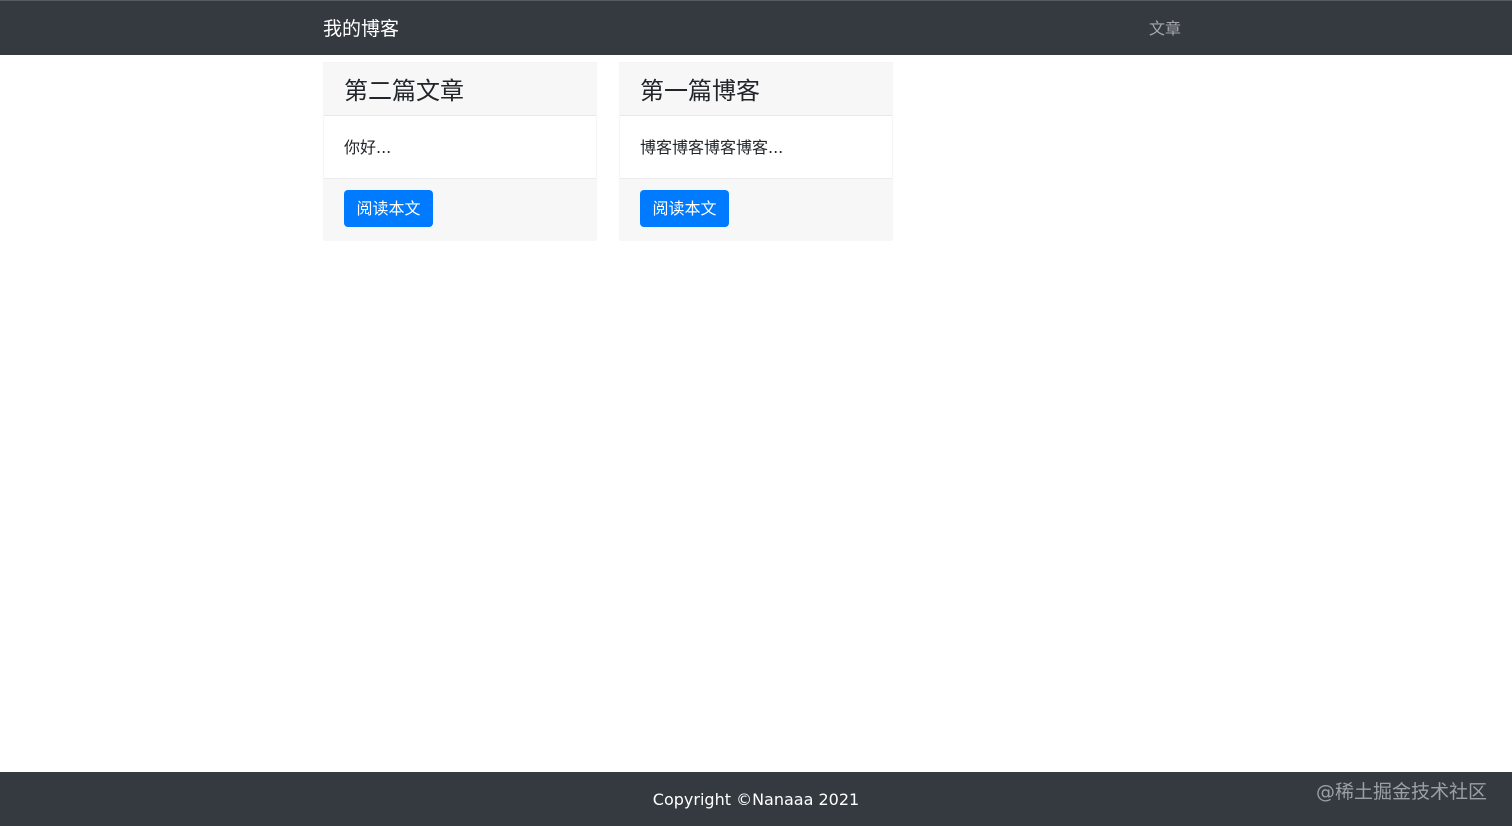 This screenshot has height=826, width=1512. I want to click on nav-link-articles: 文章, so click(1165, 29).